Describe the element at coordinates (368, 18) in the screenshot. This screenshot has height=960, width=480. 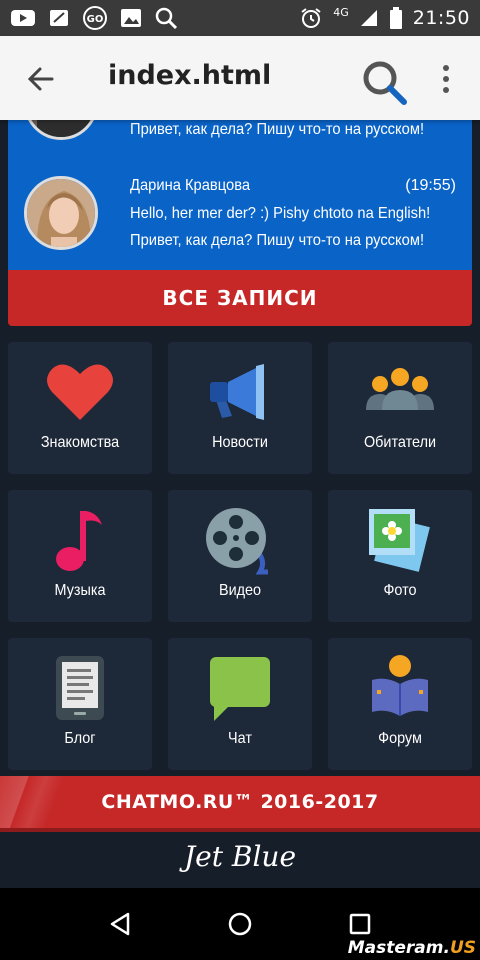
I see `signal-icon` at that location.